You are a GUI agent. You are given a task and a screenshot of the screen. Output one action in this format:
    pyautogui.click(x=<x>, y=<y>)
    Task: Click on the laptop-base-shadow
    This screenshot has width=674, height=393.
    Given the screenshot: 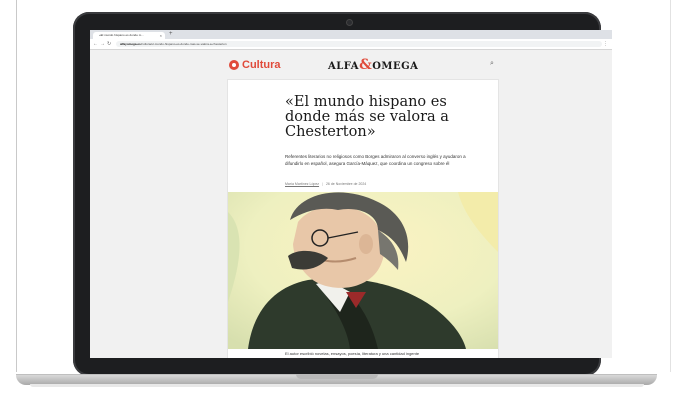 What is the action you would take?
    pyautogui.click(x=337, y=385)
    